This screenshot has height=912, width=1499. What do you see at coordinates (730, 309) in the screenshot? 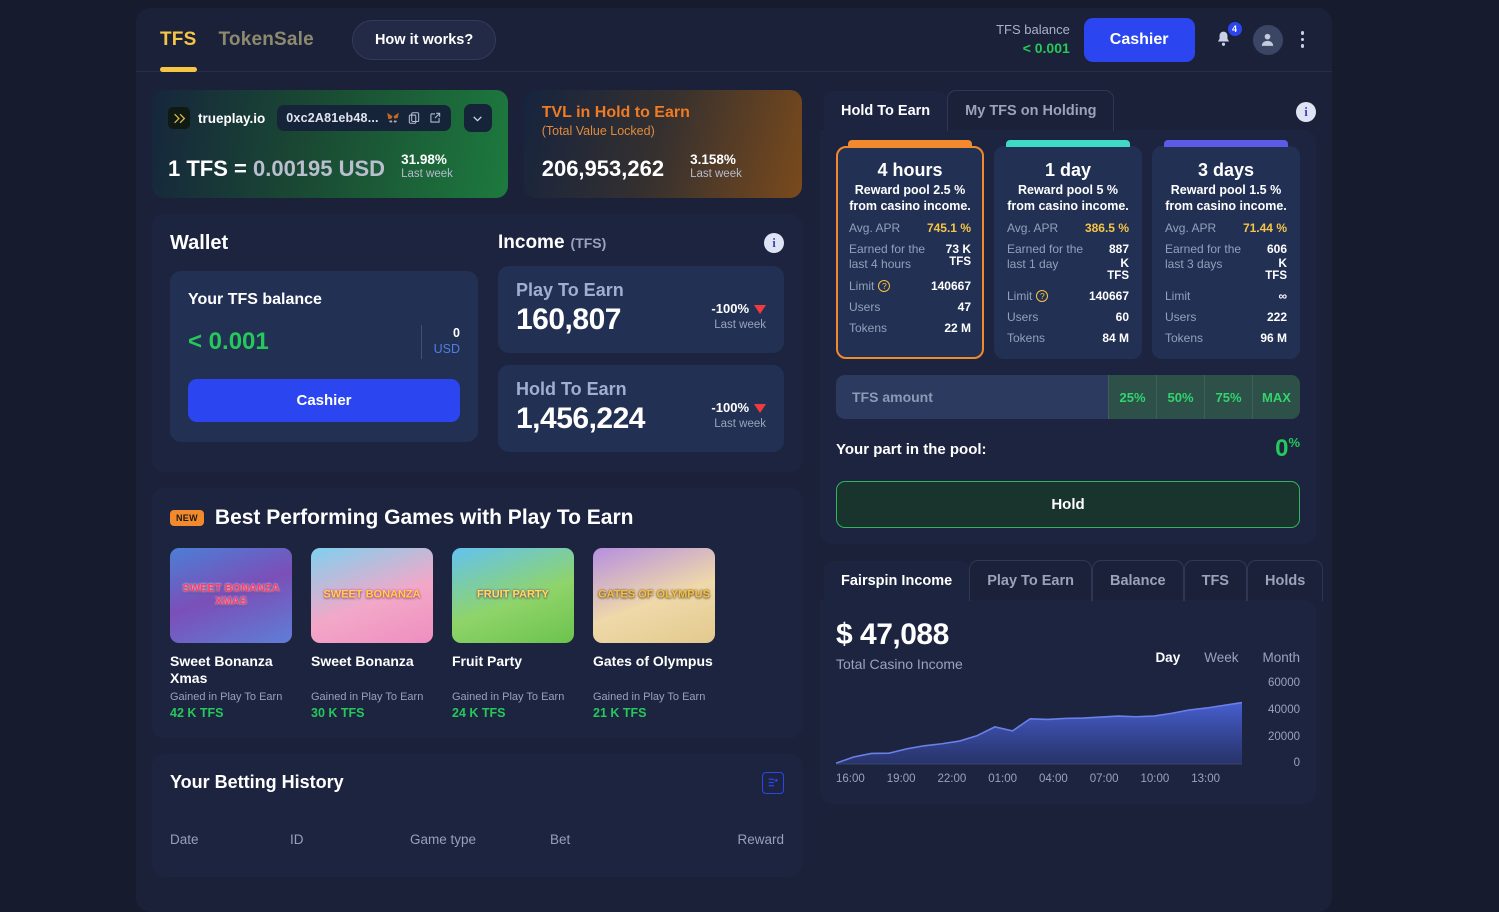
I see `income-delta-value: -100%` at bounding box center [730, 309].